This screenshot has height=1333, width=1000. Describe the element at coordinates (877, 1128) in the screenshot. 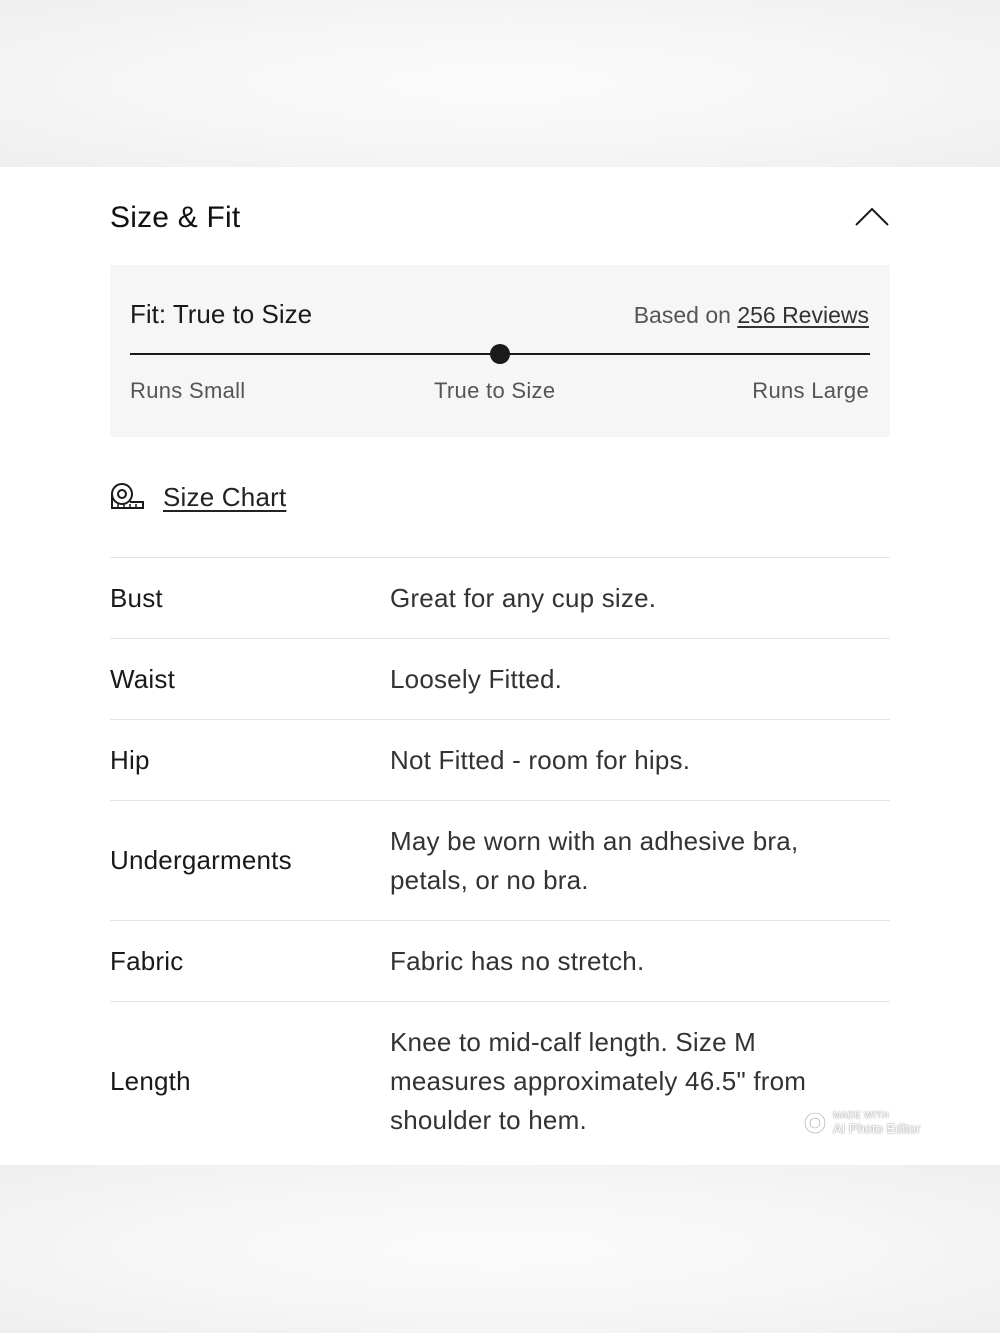

I see `watermark-bottom-text: AI Photo Editor` at that location.